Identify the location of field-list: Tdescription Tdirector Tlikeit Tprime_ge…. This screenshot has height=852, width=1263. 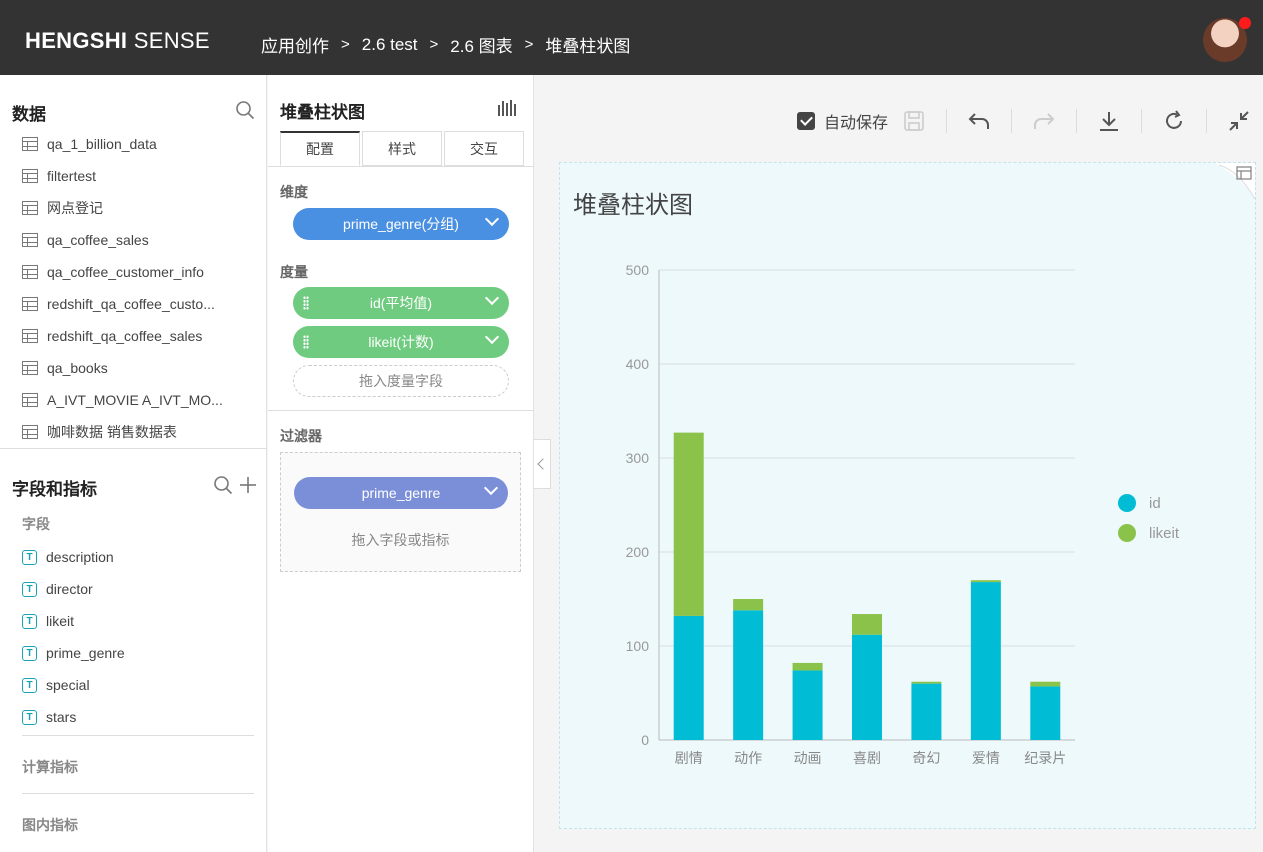
(133, 637).